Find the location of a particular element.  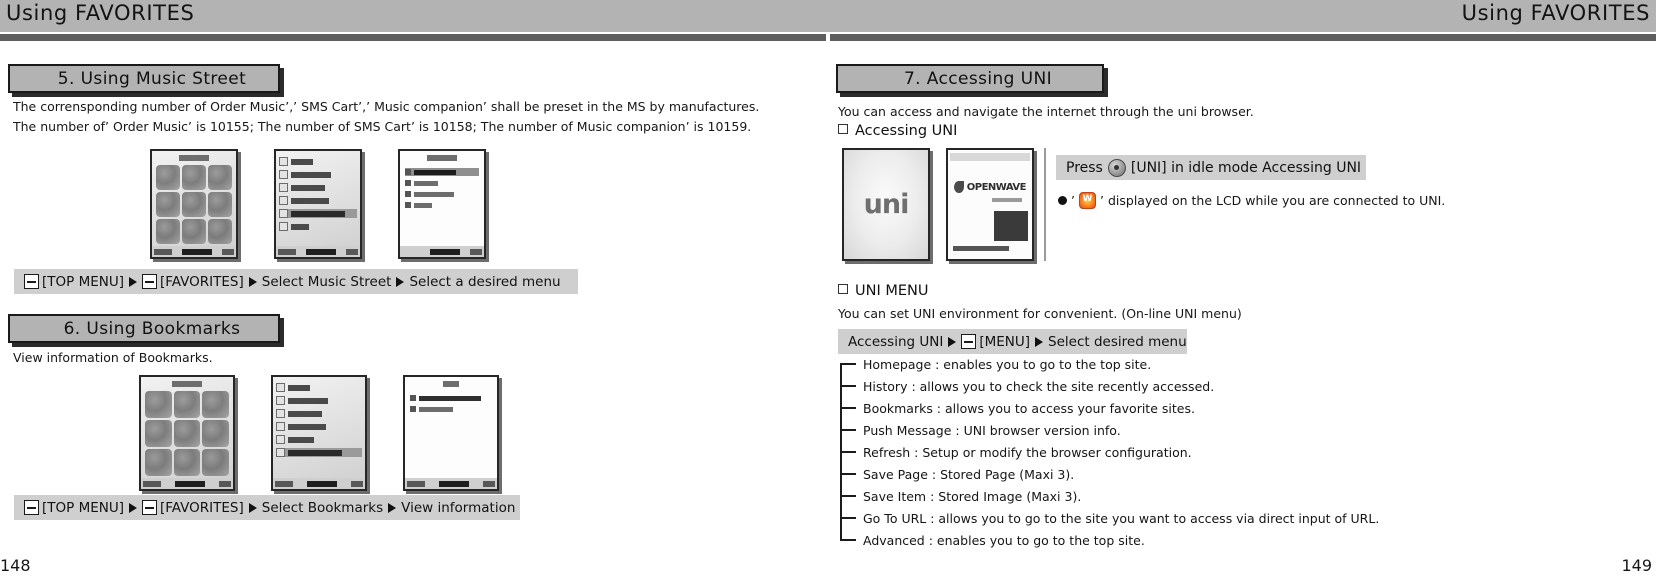

subheading-uni-menu: UNI MENU is located at coordinates (883, 291).